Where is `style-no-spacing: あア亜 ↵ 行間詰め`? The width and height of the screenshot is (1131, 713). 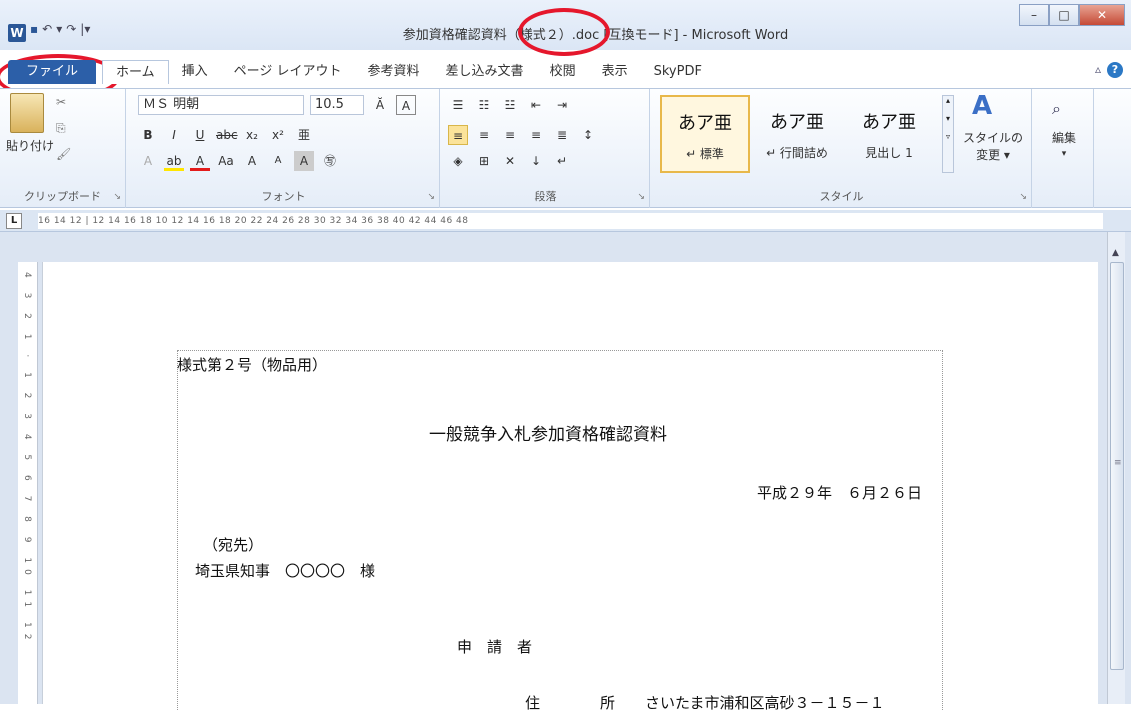
style-no-spacing: あア亜 ↵ 行間詰め is located at coordinates (797, 134).